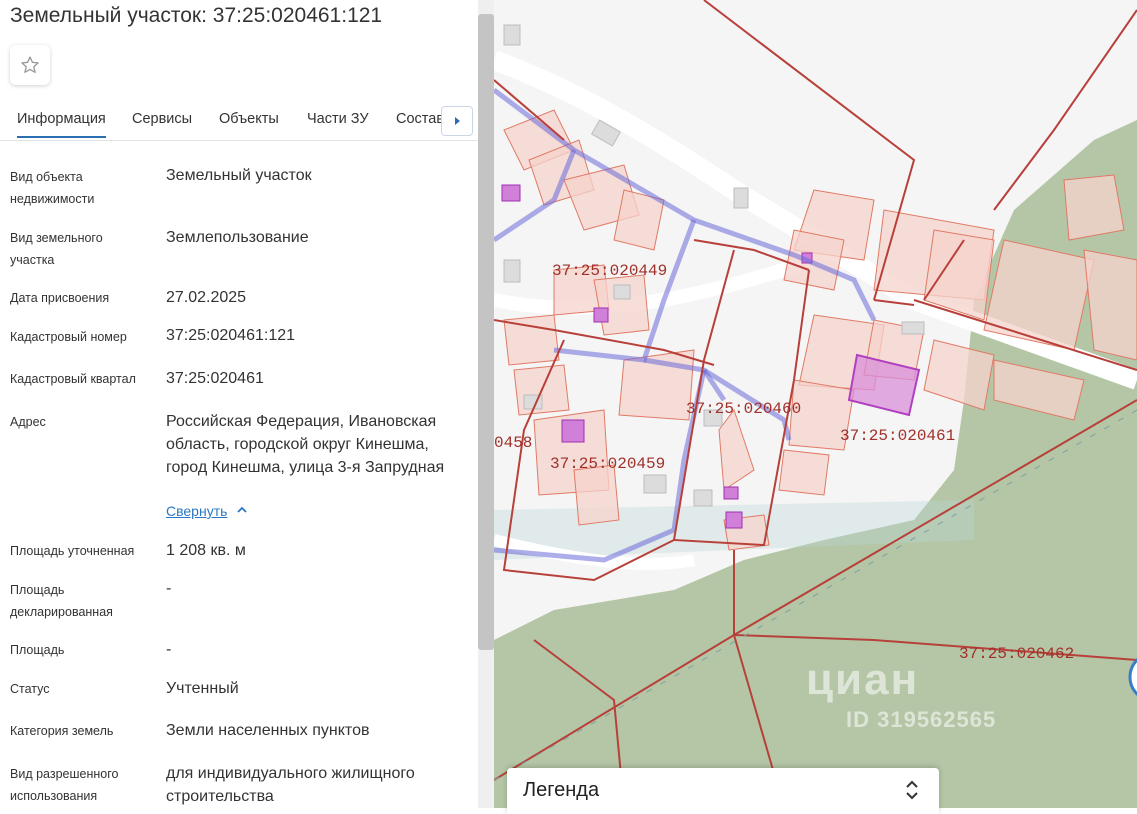 This screenshot has height=814, width=1137. What do you see at coordinates (162, 119) in the screenshot?
I see `tab-services: Сервисы` at bounding box center [162, 119].